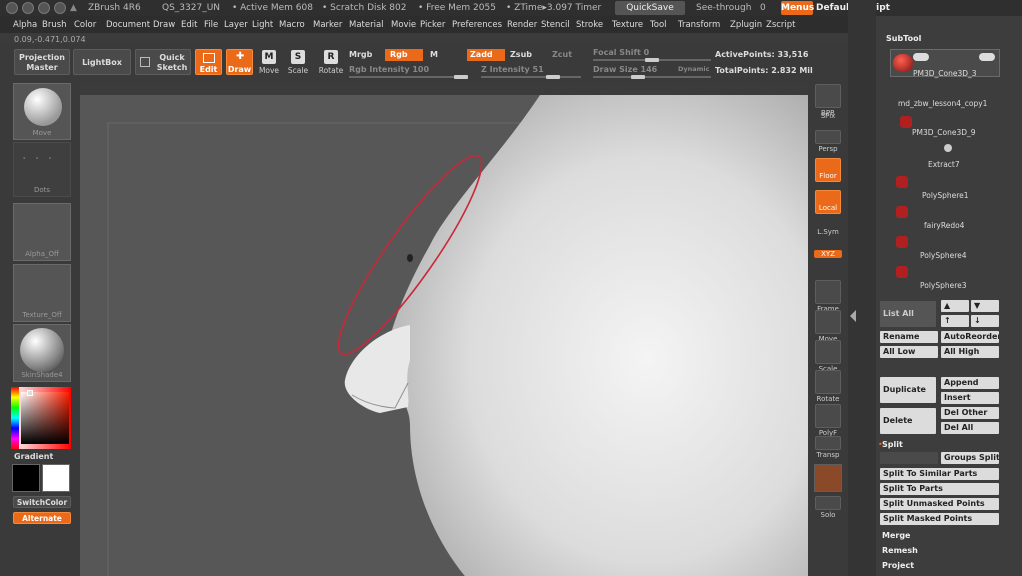 The height and width of the screenshot is (576, 1022). I want to click on menu-movie: Movie, so click(403, 25).